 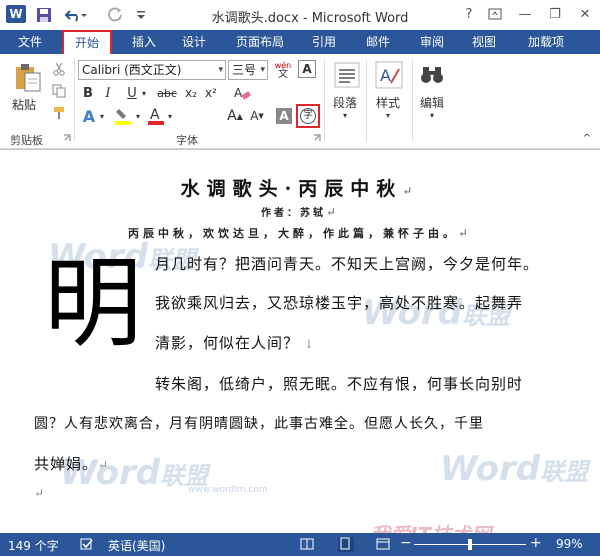 I want to click on tab-view: 视图, so click(x=484, y=42).